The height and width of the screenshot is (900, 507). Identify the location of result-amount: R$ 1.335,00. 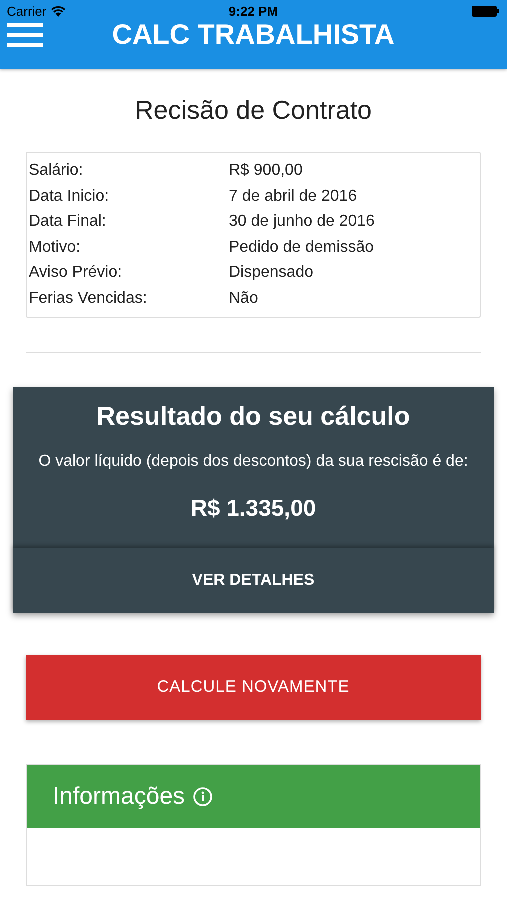
(253, 508).